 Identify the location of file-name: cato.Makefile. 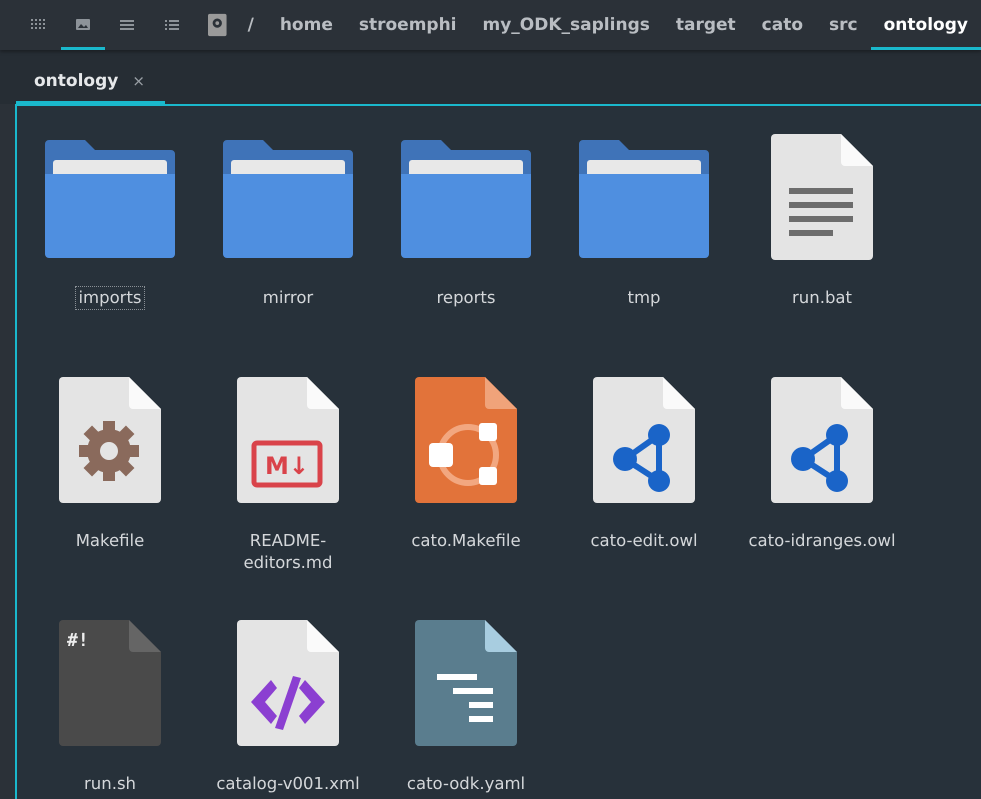
(466, 541).